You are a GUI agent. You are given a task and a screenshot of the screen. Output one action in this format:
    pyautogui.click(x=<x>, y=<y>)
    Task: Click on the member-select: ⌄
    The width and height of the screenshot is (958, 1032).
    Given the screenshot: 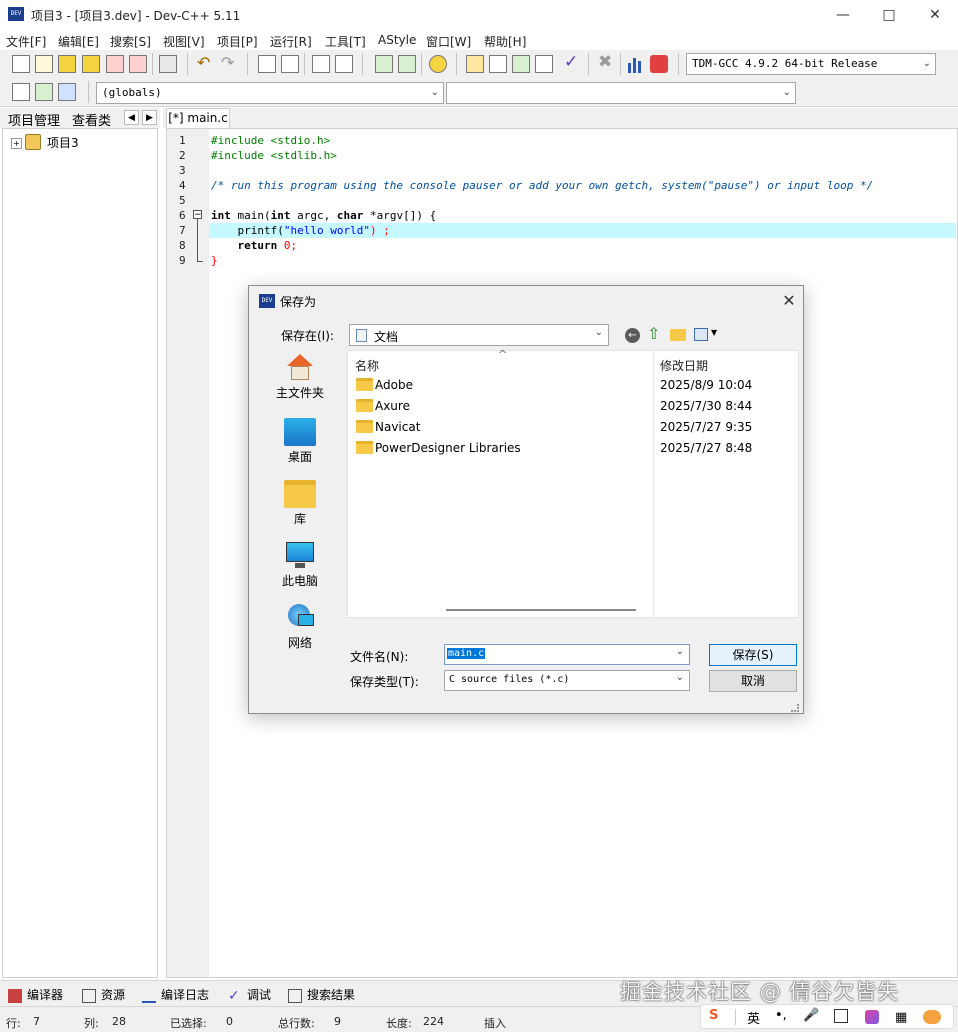 What is the action you would take?
    pyautogui.click(x=621, y=93)
    